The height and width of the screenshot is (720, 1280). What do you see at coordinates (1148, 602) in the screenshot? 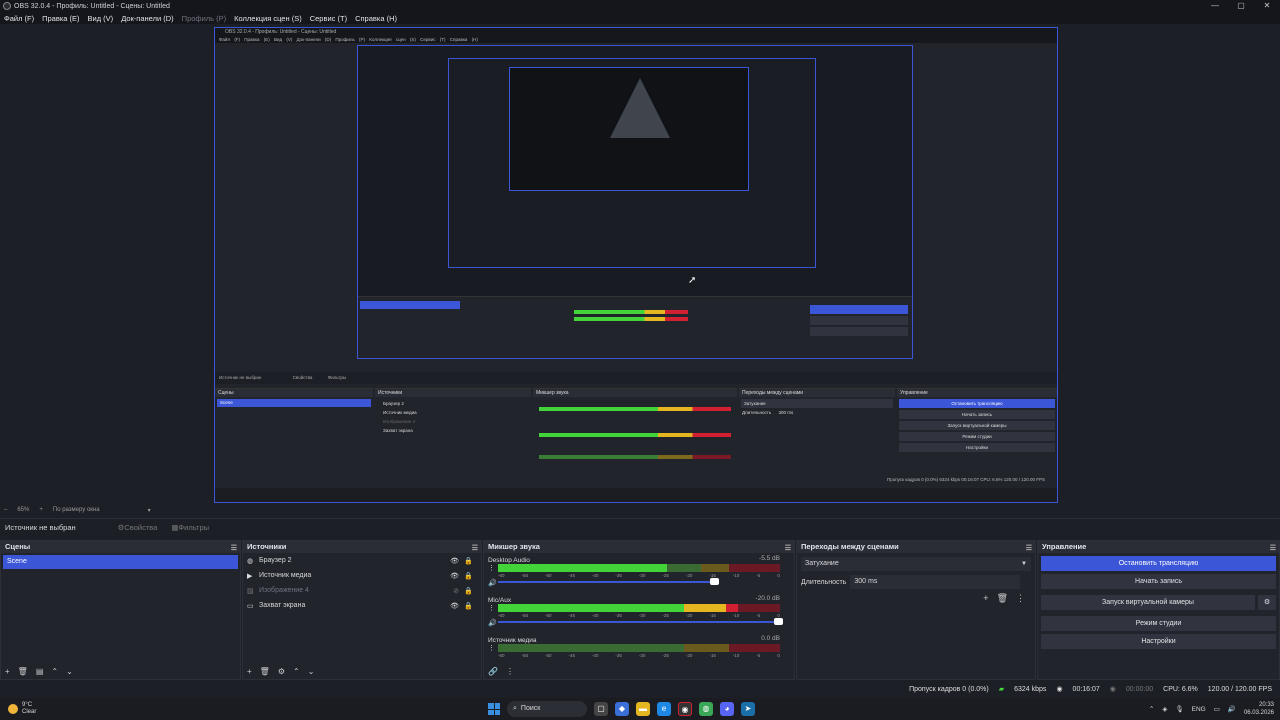
I see `virtual-cam-button: Запуск виртуальной камеры` at bounding box center [1148, 602].